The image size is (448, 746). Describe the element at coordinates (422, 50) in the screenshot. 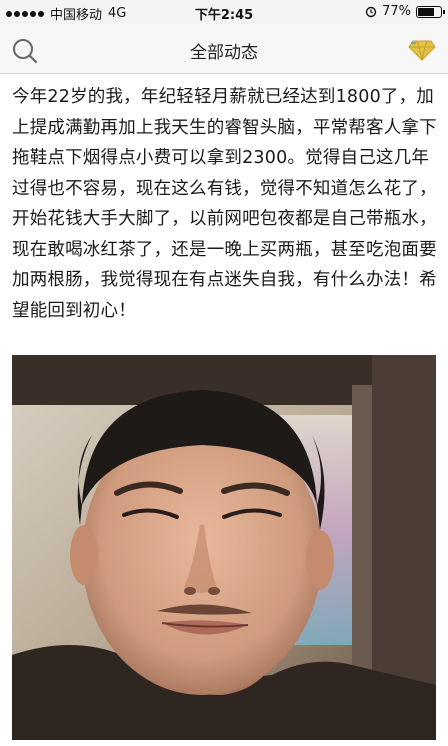

I see `diamond-icon` at that location.